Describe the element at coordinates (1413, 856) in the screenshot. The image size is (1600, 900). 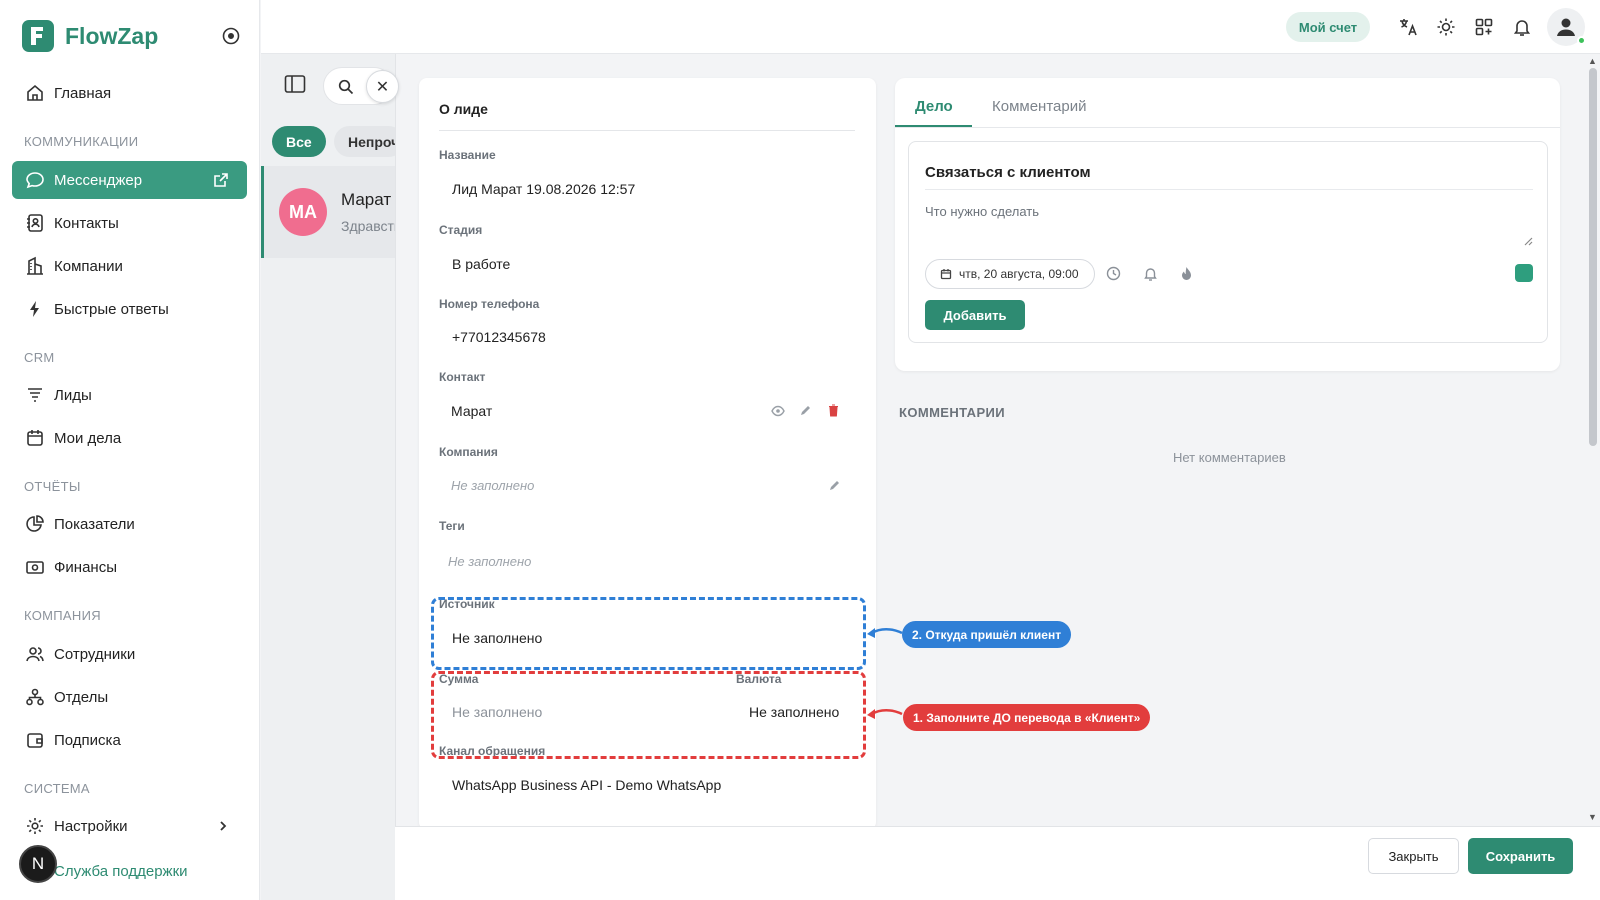
I see `close-button: Закрыть` at that location.